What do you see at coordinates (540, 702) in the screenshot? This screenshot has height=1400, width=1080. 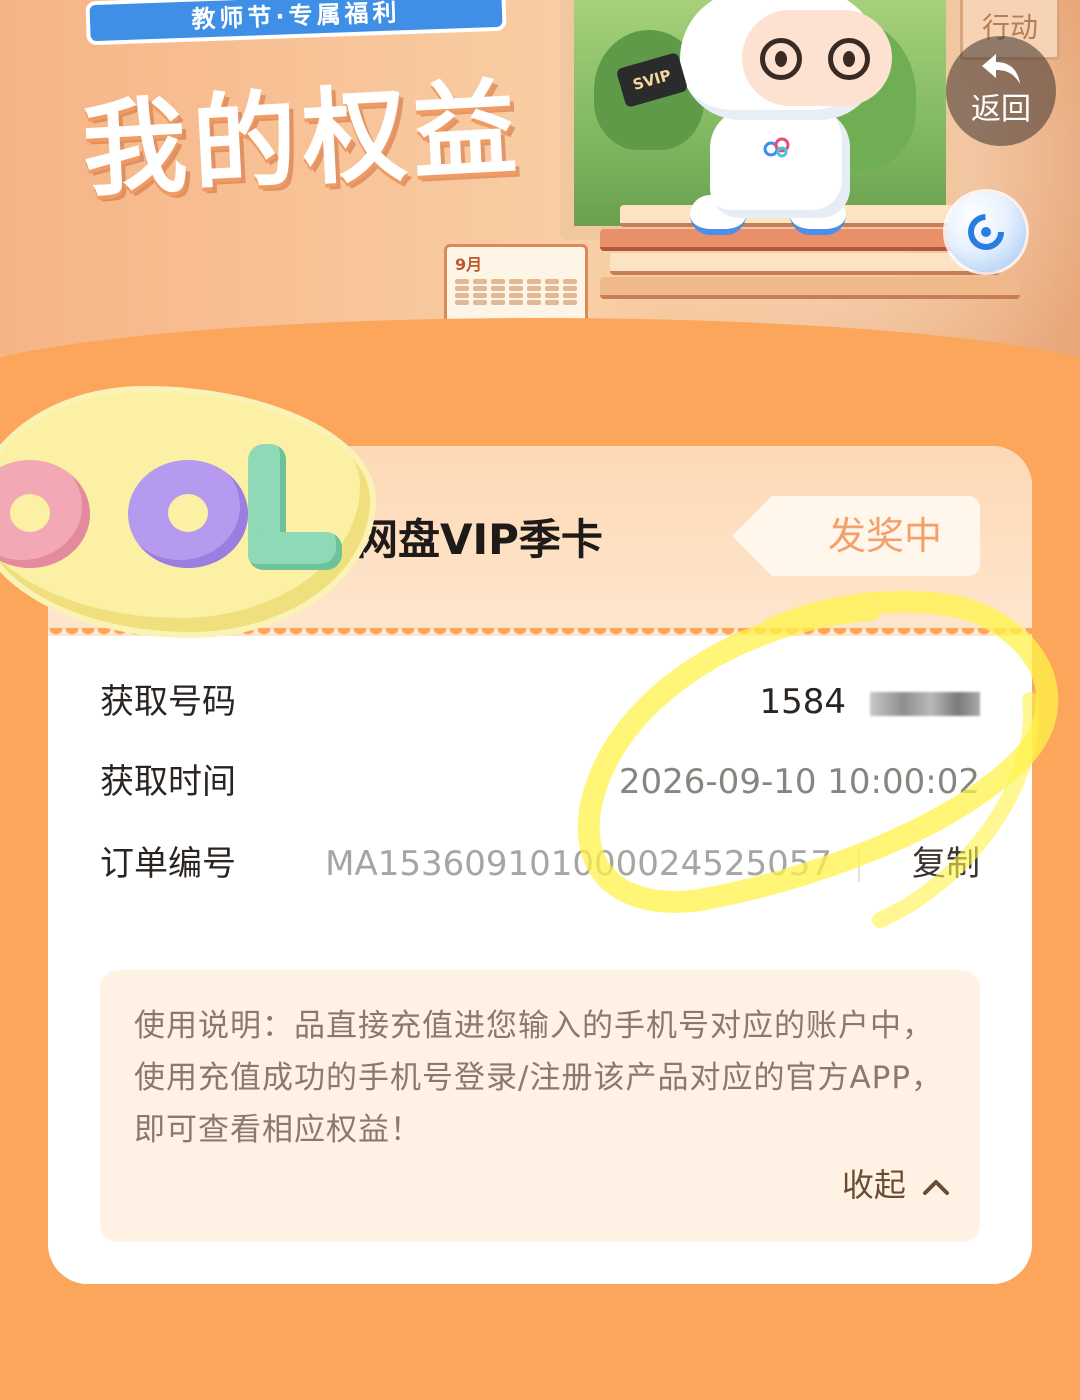 I see `phone-row: 获取号码 1584` at bounding box center [540, 702].